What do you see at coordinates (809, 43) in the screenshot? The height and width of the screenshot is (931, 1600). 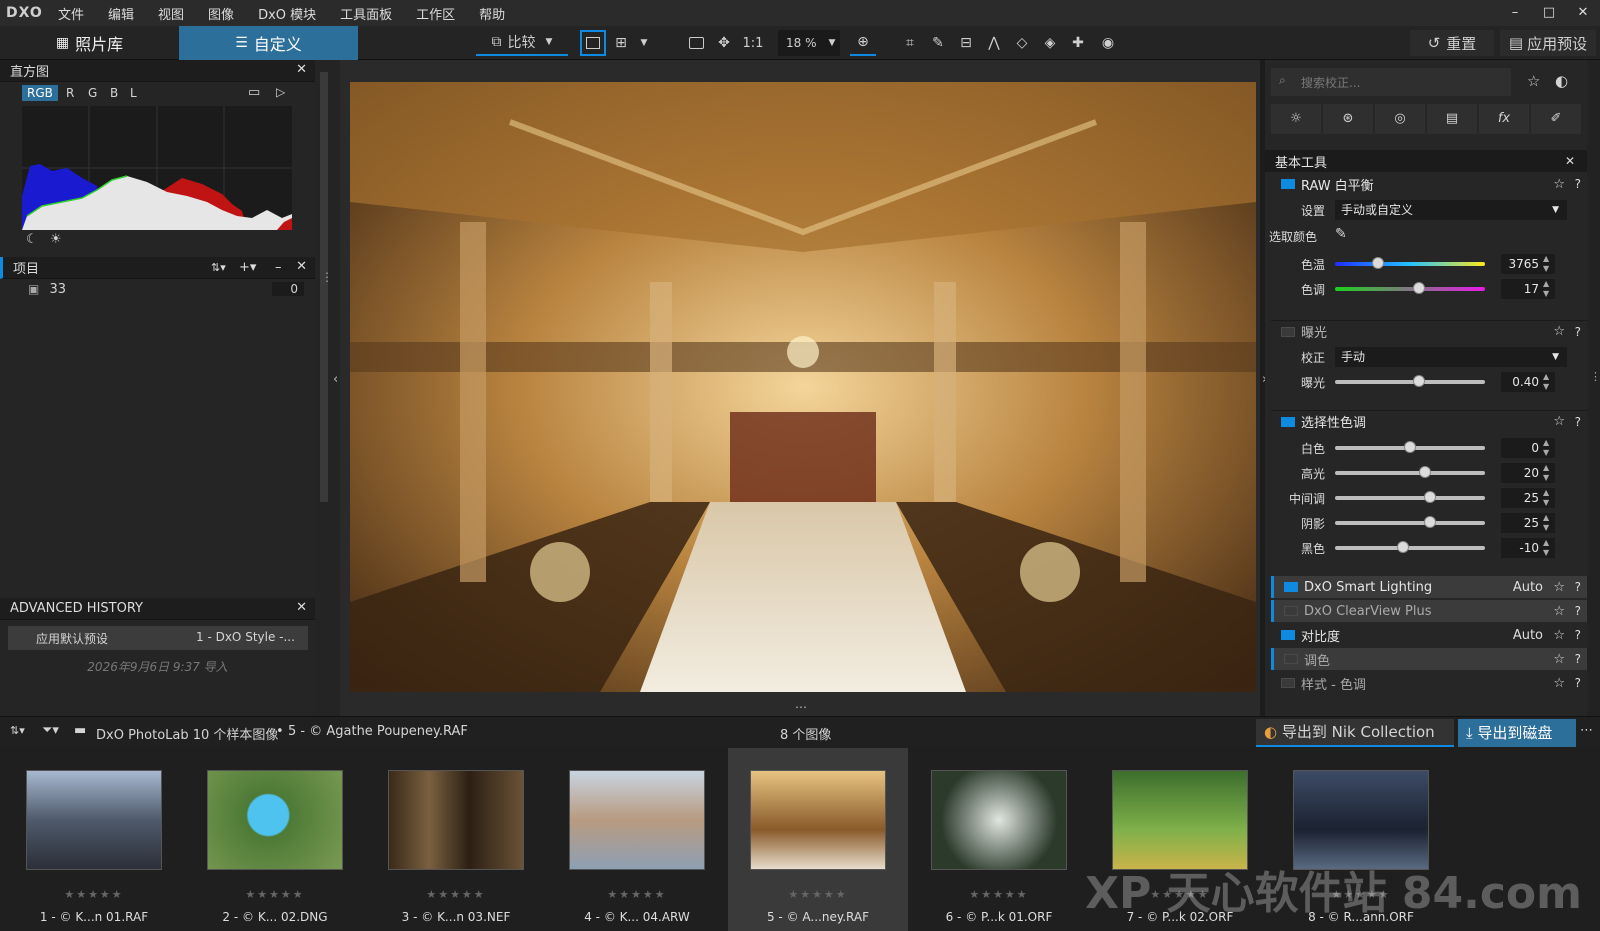 I see `zoom-select: 18 % ▼` at bounding box center [809, 43].